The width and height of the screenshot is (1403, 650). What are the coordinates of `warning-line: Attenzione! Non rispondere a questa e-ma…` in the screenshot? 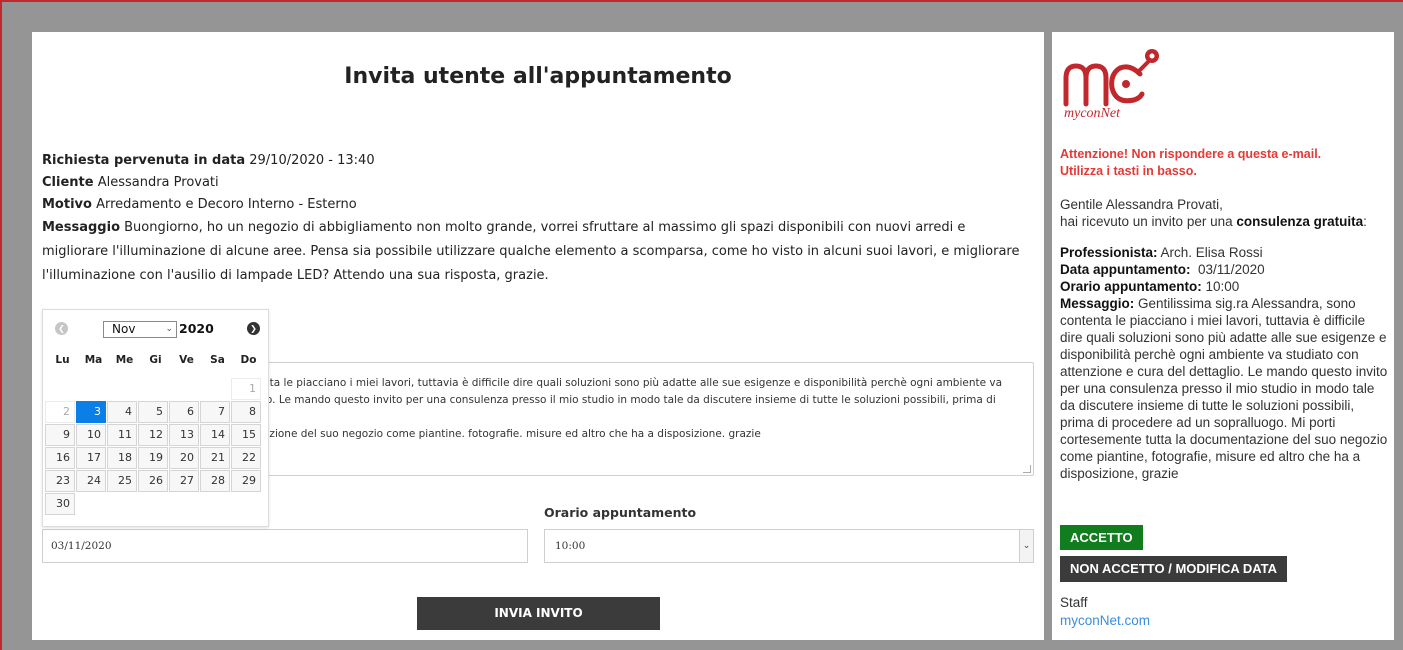 It's located at (1191, 154).